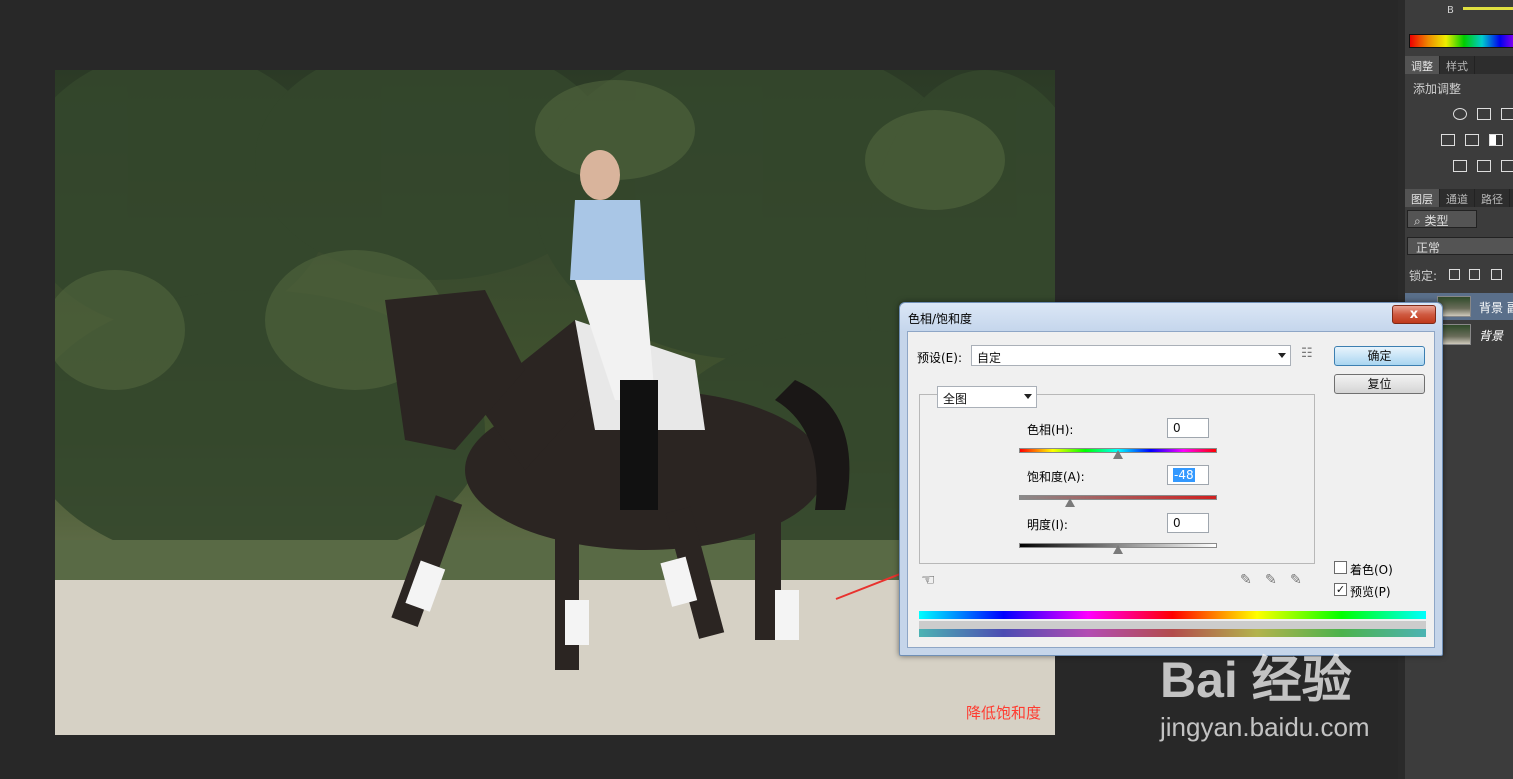 The width and height of the screenshot is (1513, 779). I want to click on targeted-adjustment-hand-icon: ☜, so click(928, 579).